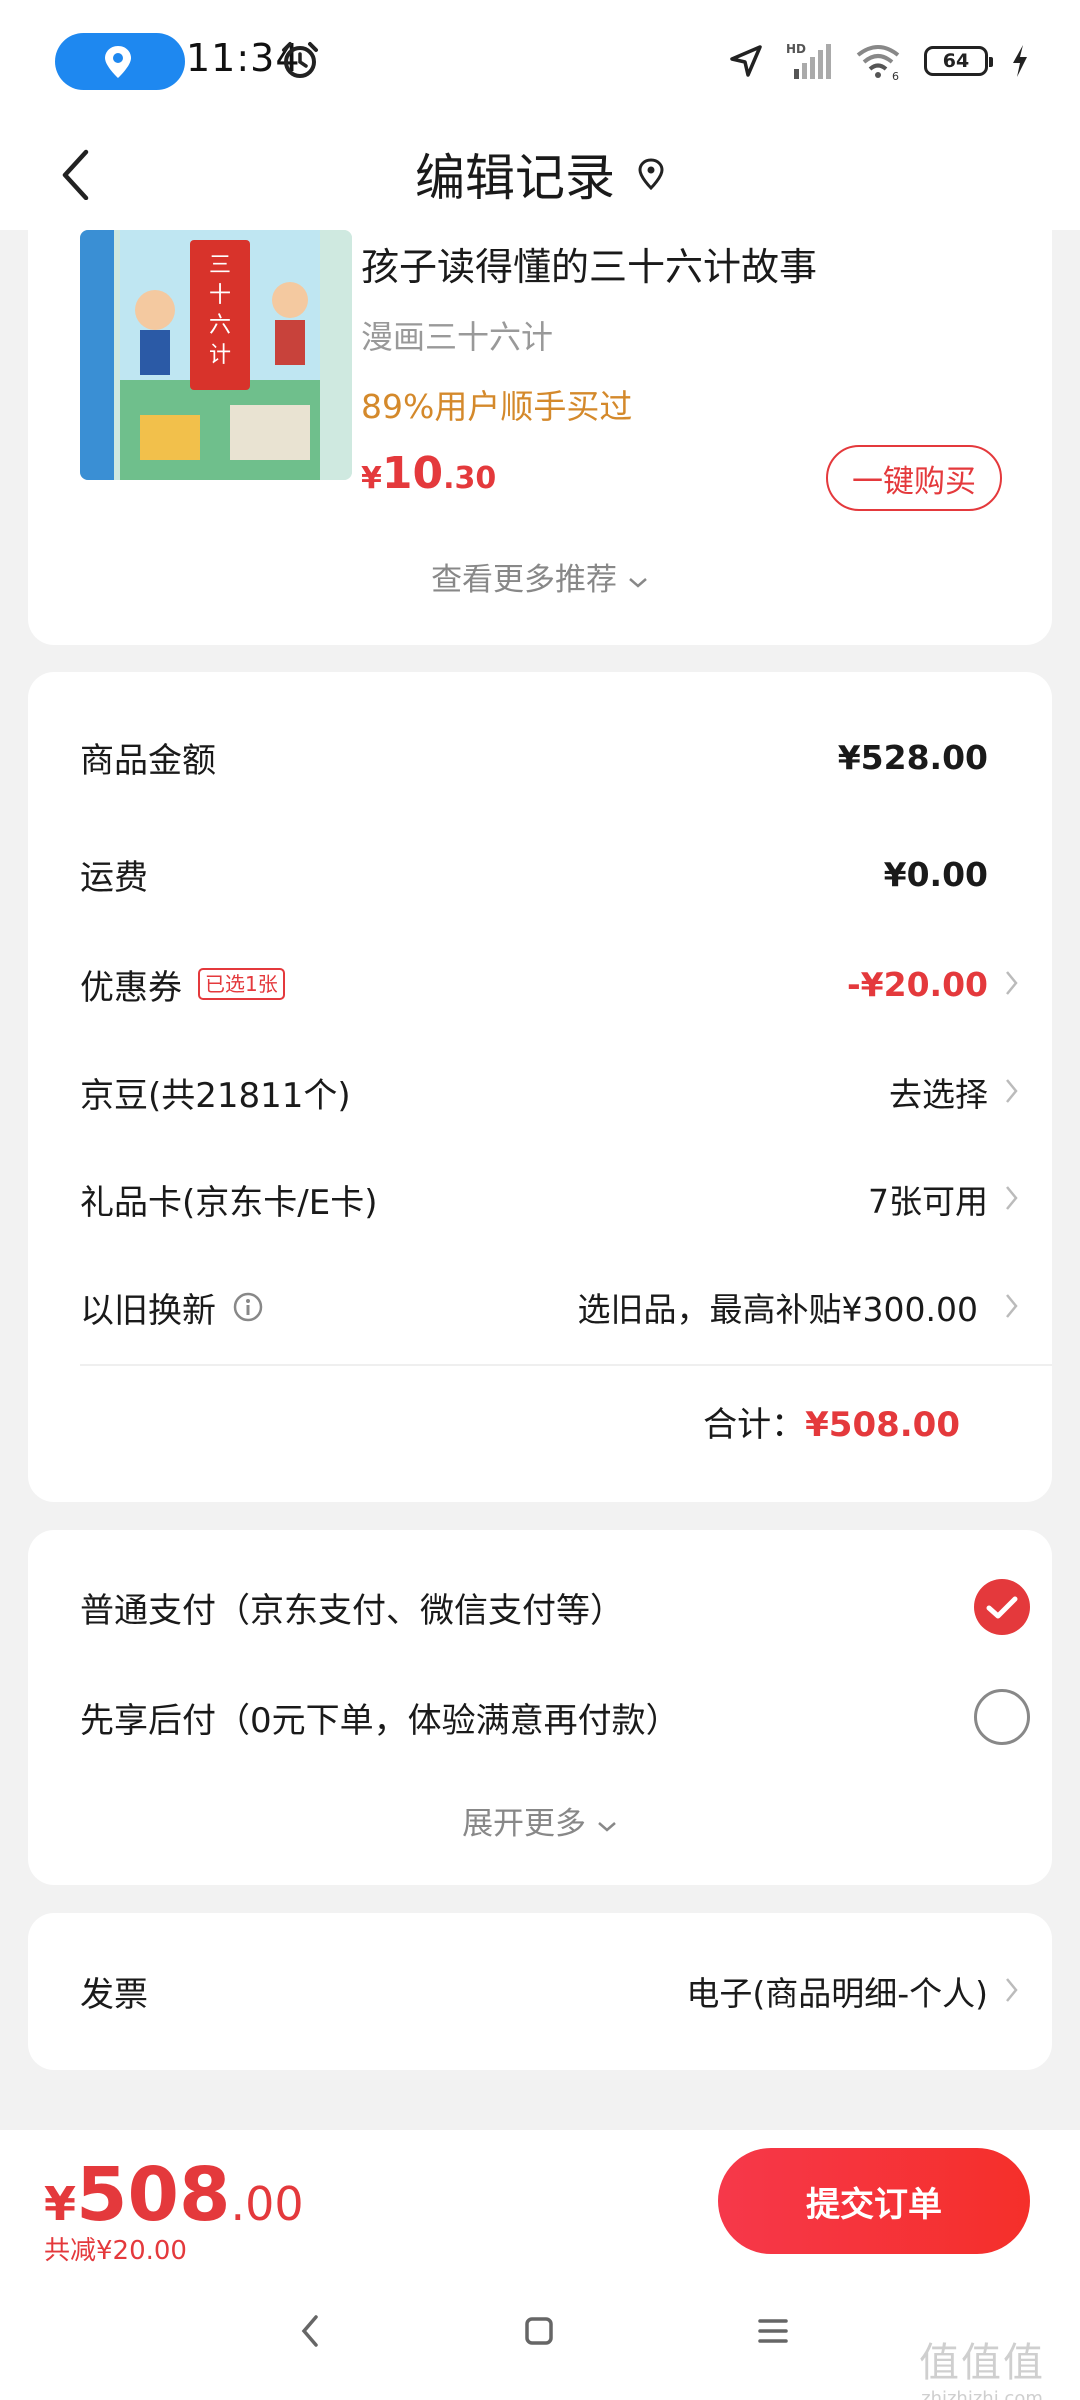  What do you see at coordinates (550, 757) in the screenshot?
I see `summary-row-goods: 商品金额 ¥528.00` at bounding box center [550, 757].